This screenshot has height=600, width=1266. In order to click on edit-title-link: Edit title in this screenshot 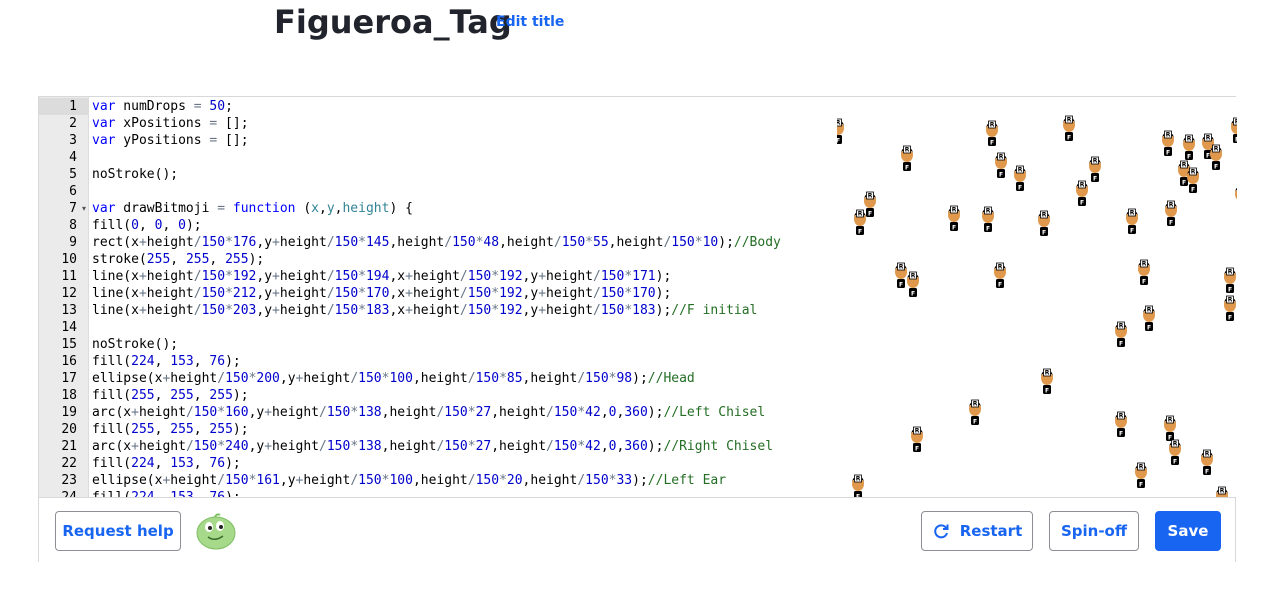, I will do `click(530, 22)`.